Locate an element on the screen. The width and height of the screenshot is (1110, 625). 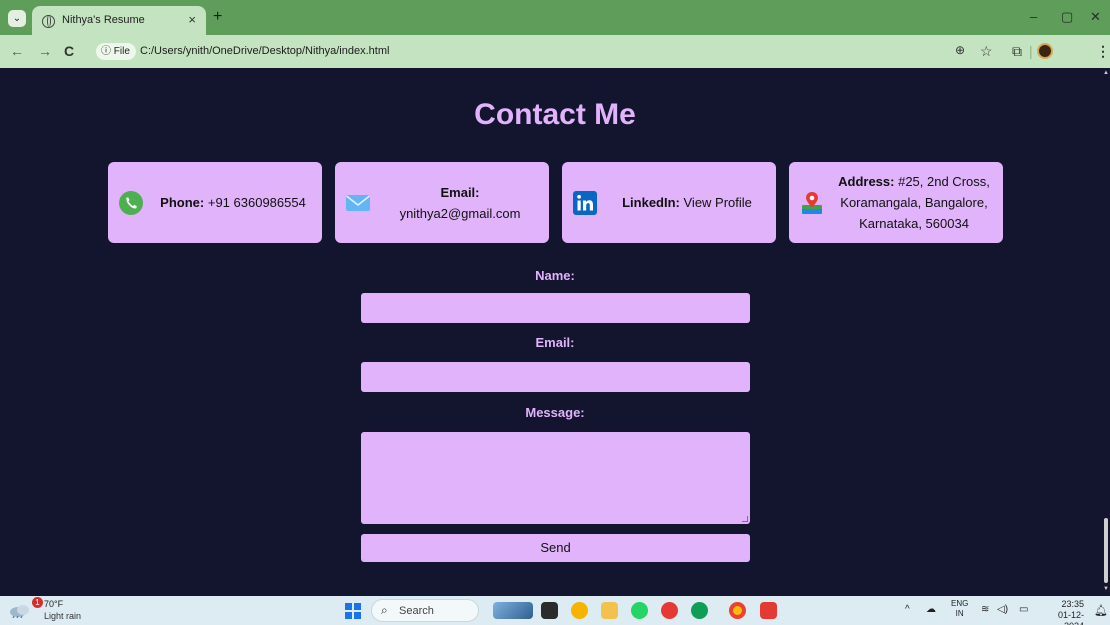
contact-heading: Contact Me is located at coordinates (555, 114).